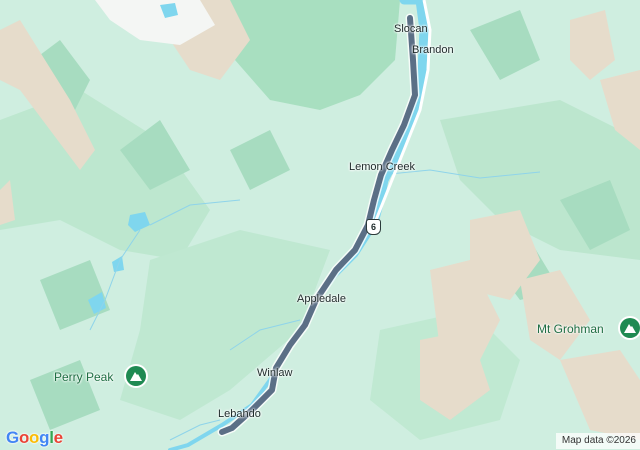 The image size is (640, 450). I want to click on place-label-brandon: Brandon, so click(433, 50).